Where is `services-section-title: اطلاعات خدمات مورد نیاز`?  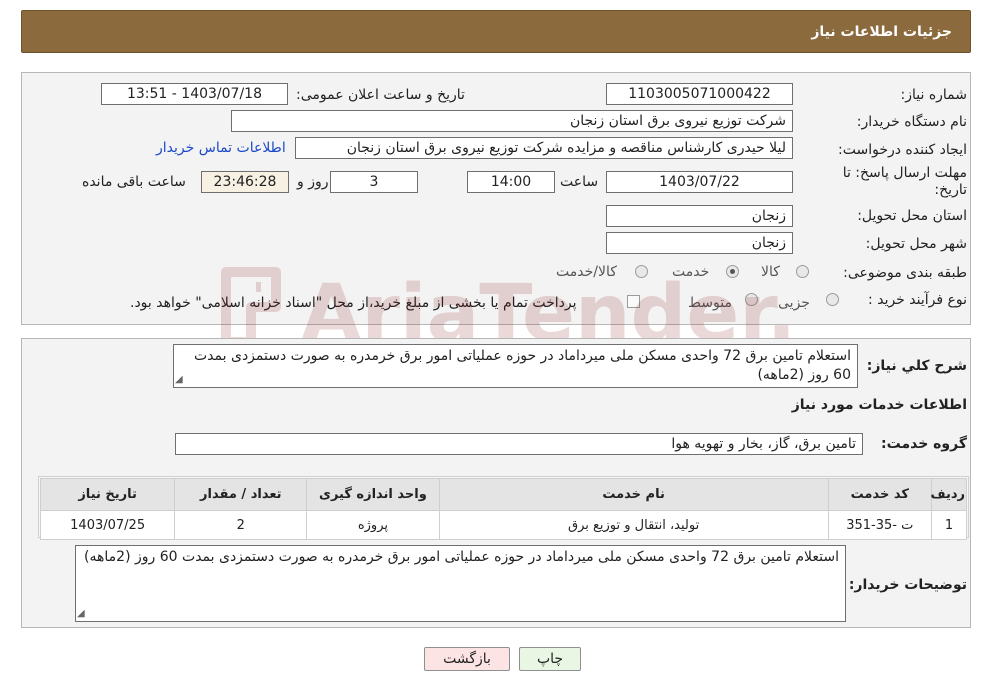
services-section-title: اطلاعات خدمات مورد نیاز is located at coordinates (879, 405).